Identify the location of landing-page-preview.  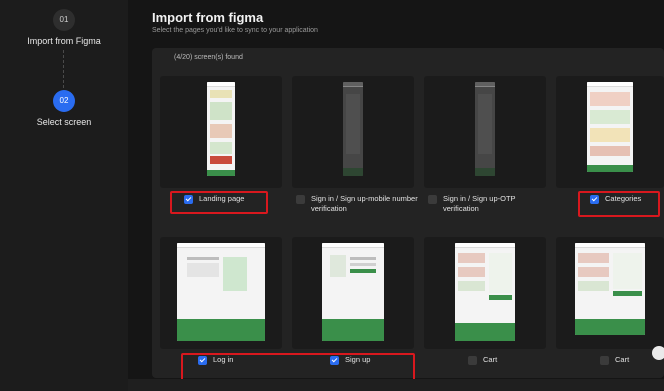
(221, 129).